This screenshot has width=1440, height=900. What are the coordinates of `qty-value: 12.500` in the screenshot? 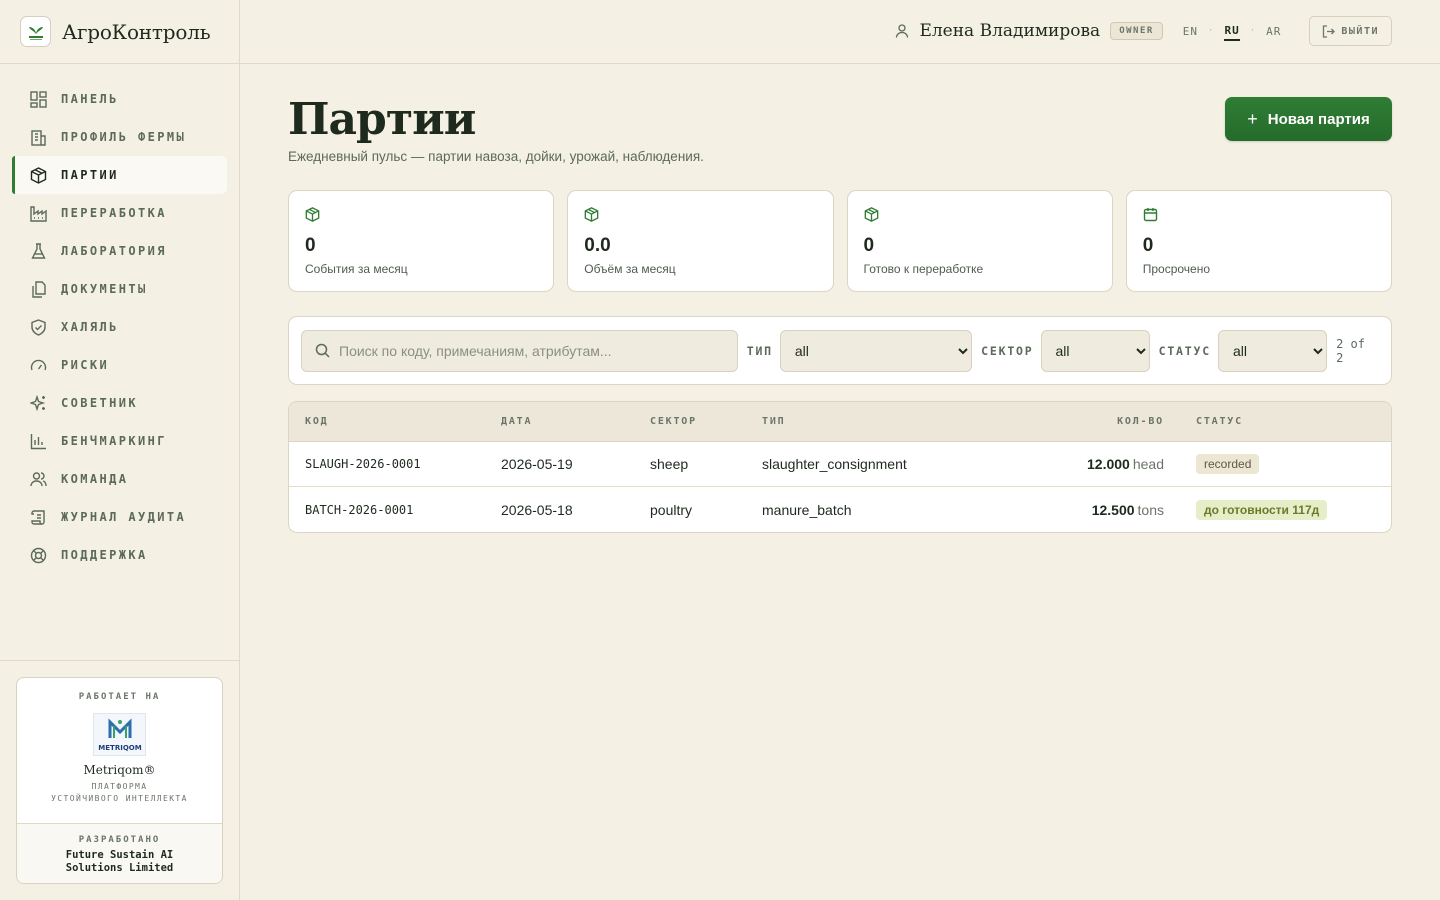 It's located at (1113, 509).